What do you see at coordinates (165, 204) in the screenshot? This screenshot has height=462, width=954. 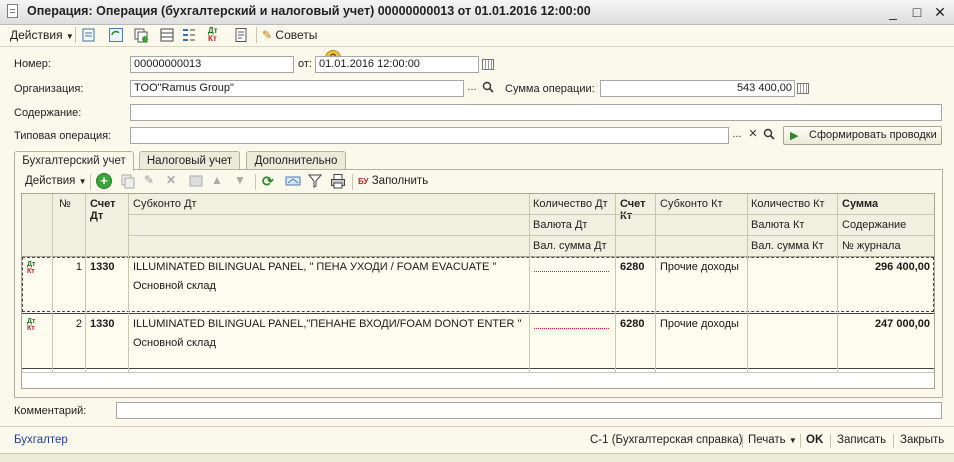 I see `header-subconto-dt: Субконто Дт` at bounding box center [165, 204].